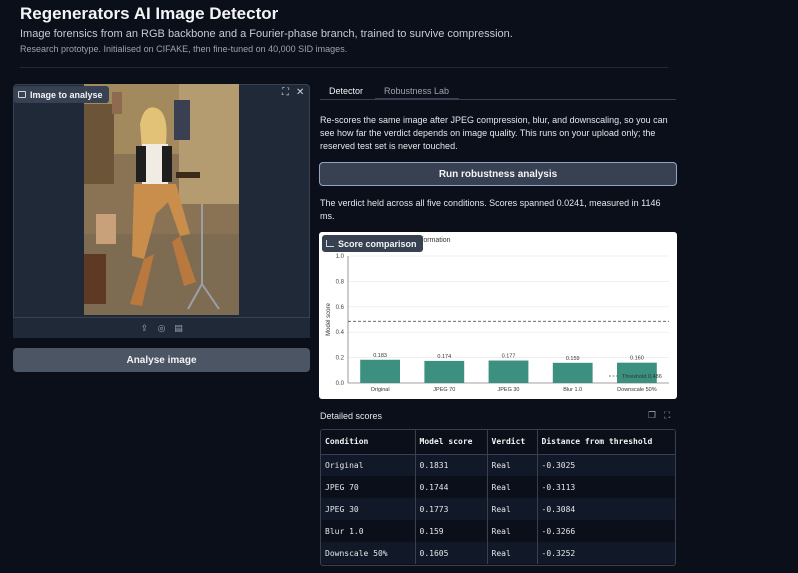 Image resolution: width=798 pixels, height=573 pixels. I want to click on run-robustness-button: Run robustness analysis, so click(498, 174).